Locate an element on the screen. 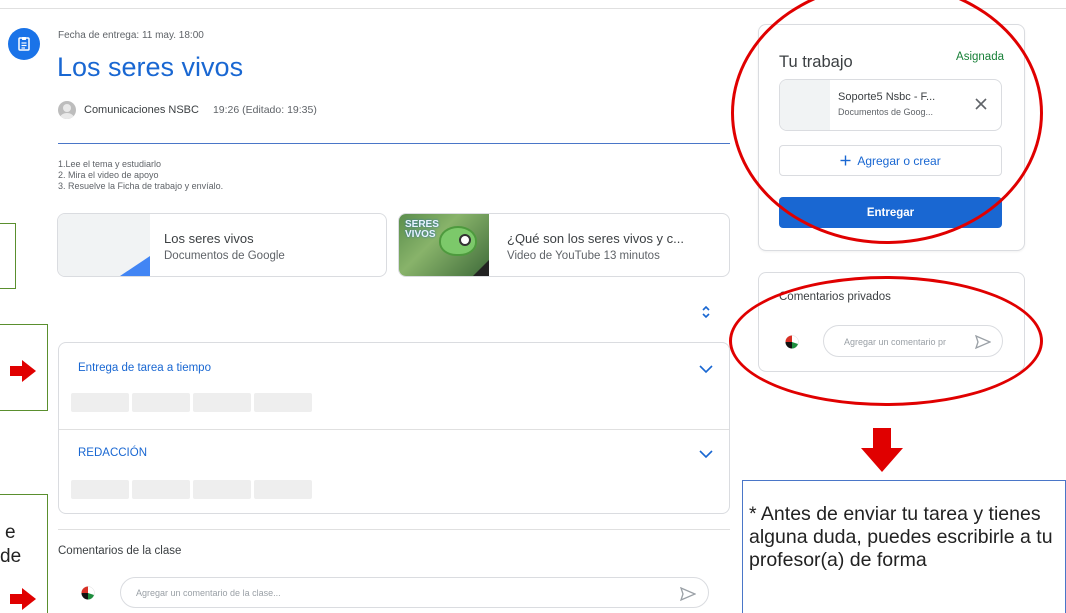 Image resolution: width=1066 pixels, height=613 pixels. class-comments-divider is located at coordinates (394, 529).